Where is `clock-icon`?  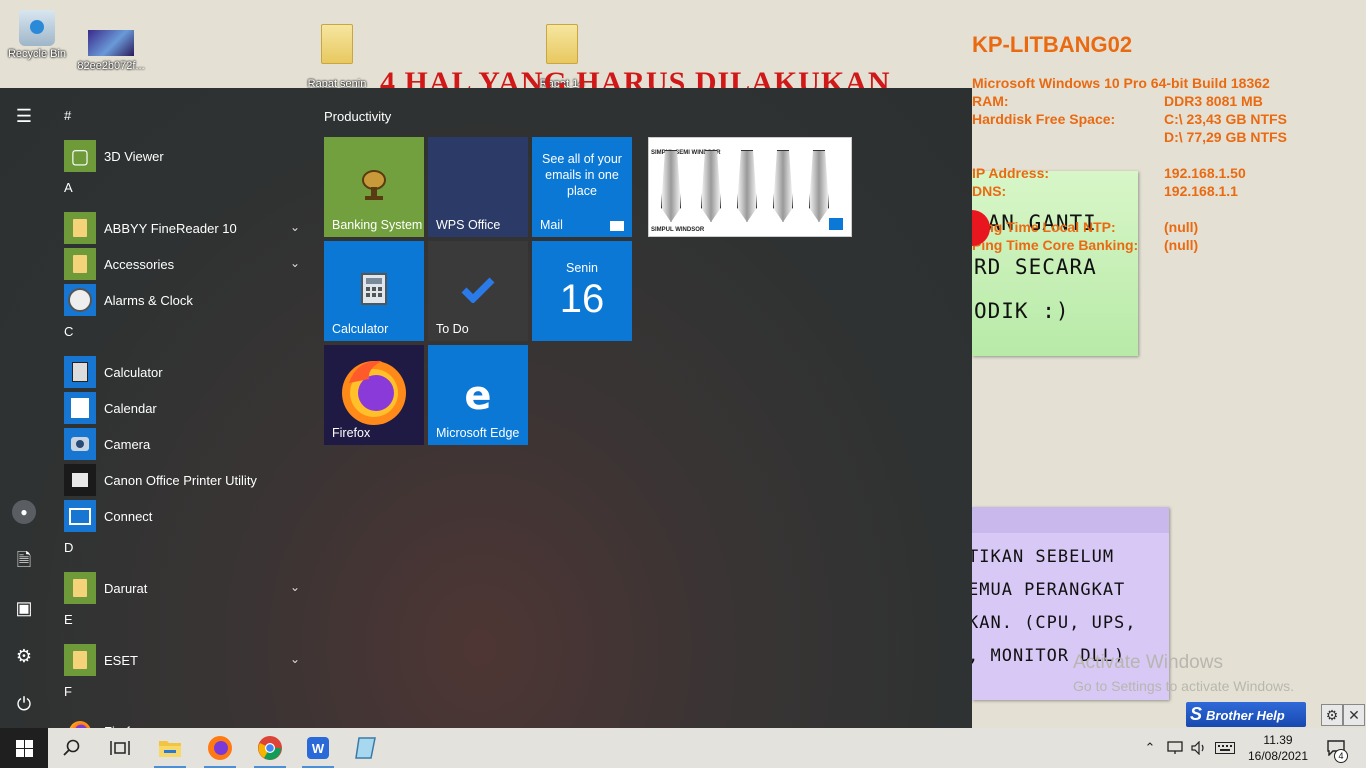
clock-icon is located at coordinates (80, 300).